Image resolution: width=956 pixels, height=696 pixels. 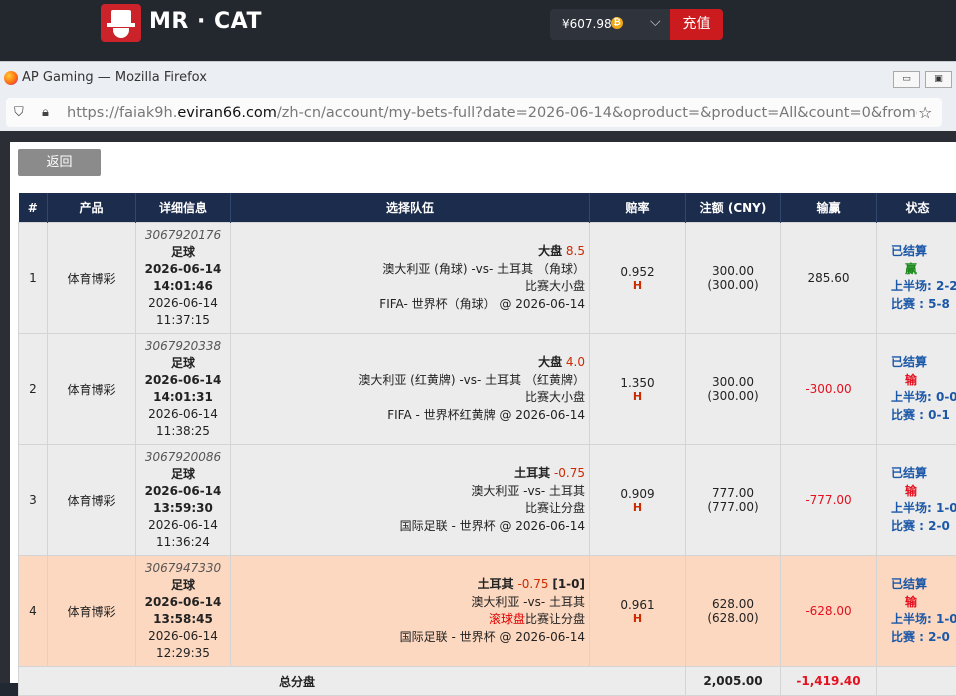 I want to click on back-button: 返回, so click(x=59, y=162).